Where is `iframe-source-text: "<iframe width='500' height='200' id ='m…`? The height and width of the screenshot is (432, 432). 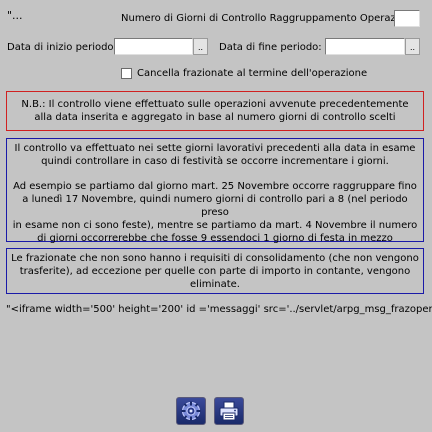
iframe-source-text: "<iframe width='500' height='200' id ='m… is located at coordinates (219, 309).